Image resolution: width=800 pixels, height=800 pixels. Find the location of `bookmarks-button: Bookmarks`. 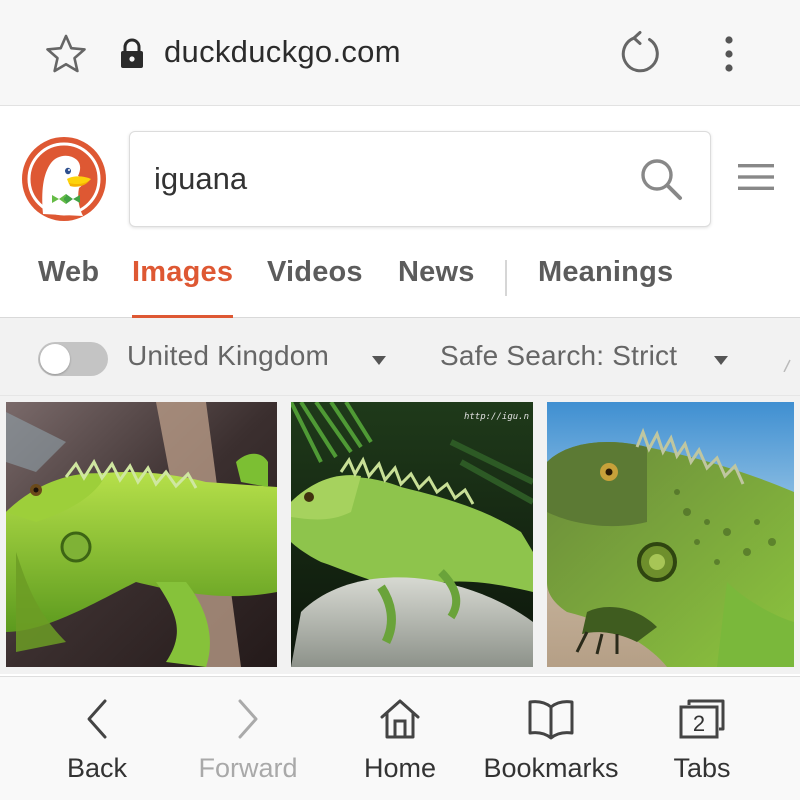

bookmarks-button: Bookmarks is located at coordinates (551, 738).